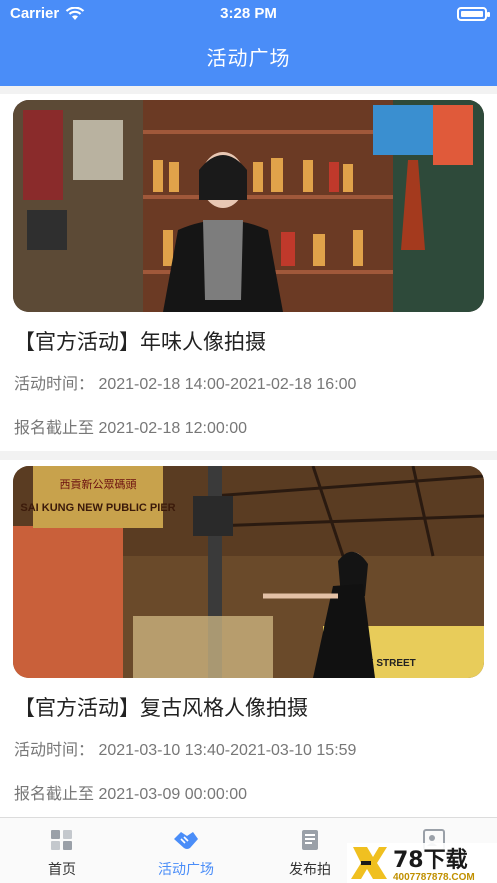 Image resolution: width=497 pixels, height=883 pixels. I want to click on tab-bar: 首页 活动广场 发布拍 78下载 4007787878.COM, so click(248, 850).